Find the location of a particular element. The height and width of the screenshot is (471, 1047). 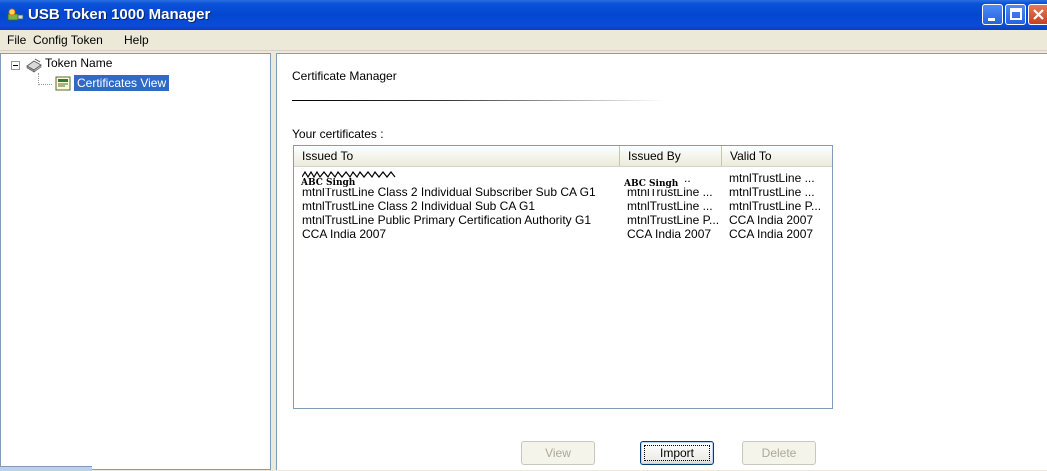

delete-button: Delete is located at coordinates (779, 453).